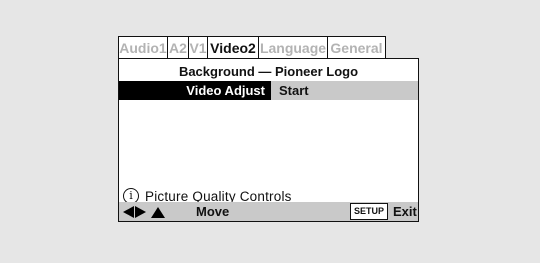 This screenshot has height=263, width=540. I want to click on left-arrow-icon, so click(128, 212).